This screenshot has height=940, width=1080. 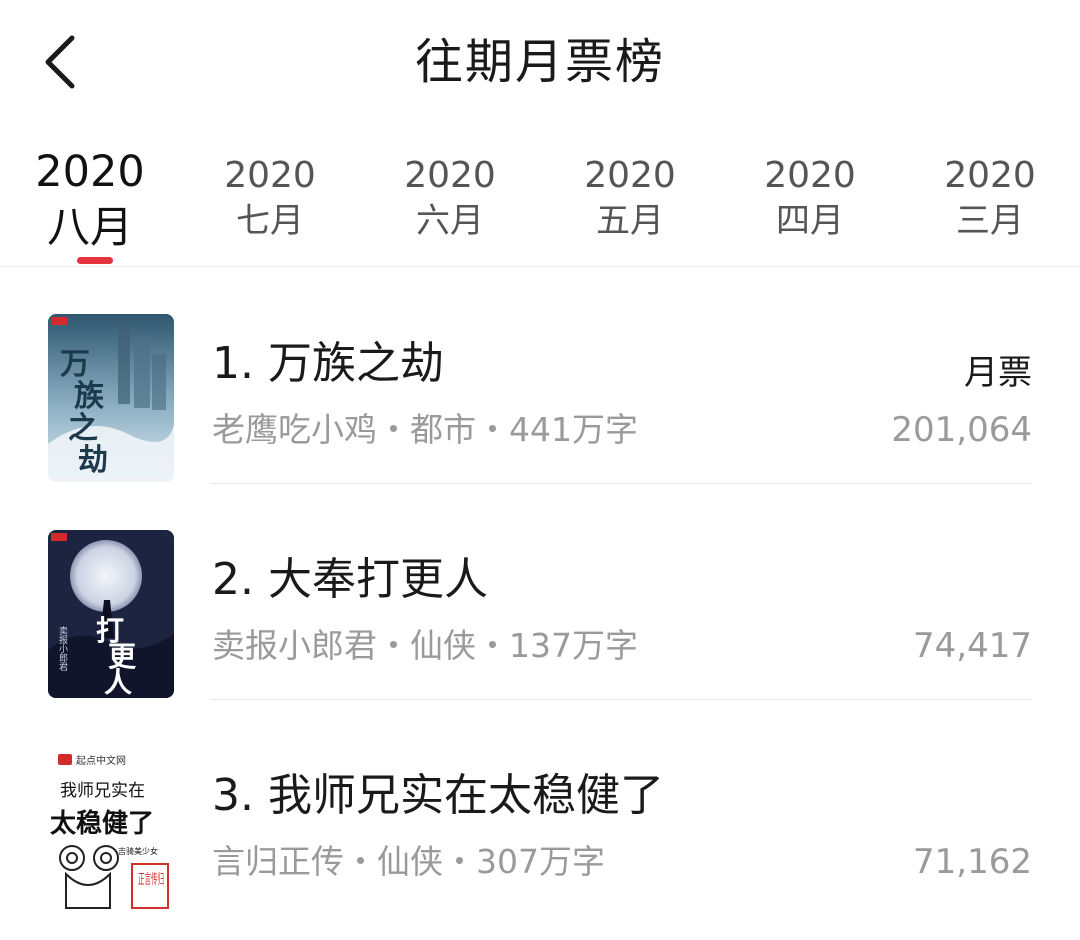 I want to click on book-cover: 万 族 之 劫, so click(x=111, y=398).